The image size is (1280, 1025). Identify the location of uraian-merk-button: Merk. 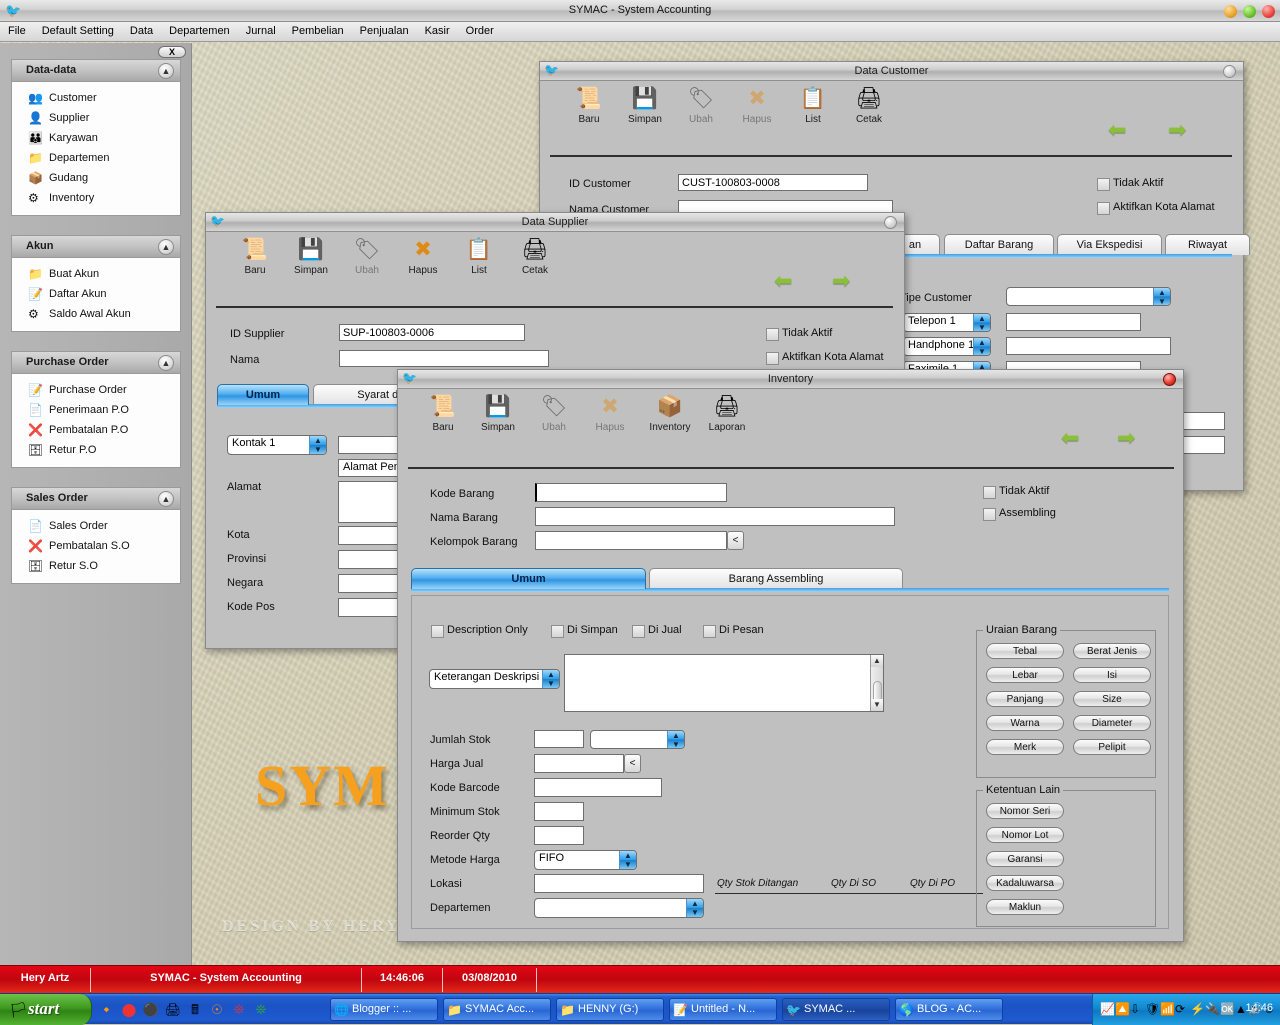
(1025, 747).